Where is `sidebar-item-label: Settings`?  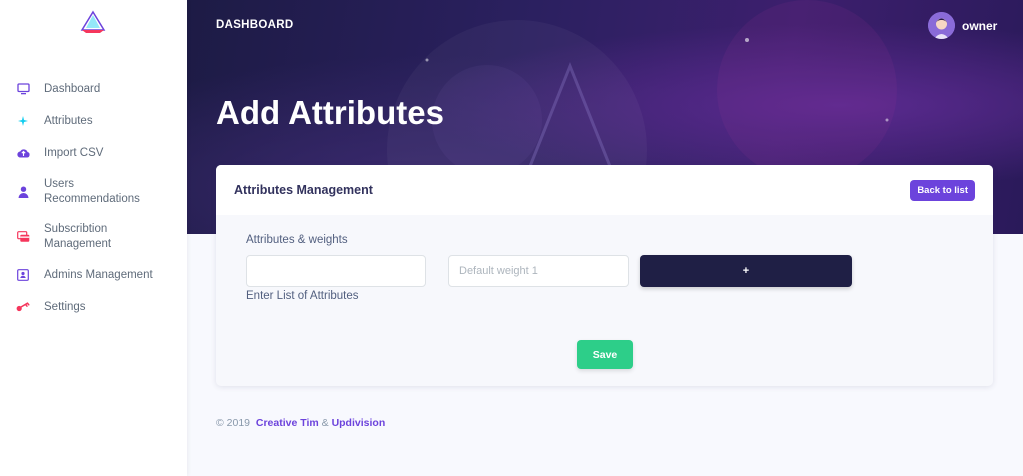
sidebar-item-label: Settings is located at coordinates (65, 306).